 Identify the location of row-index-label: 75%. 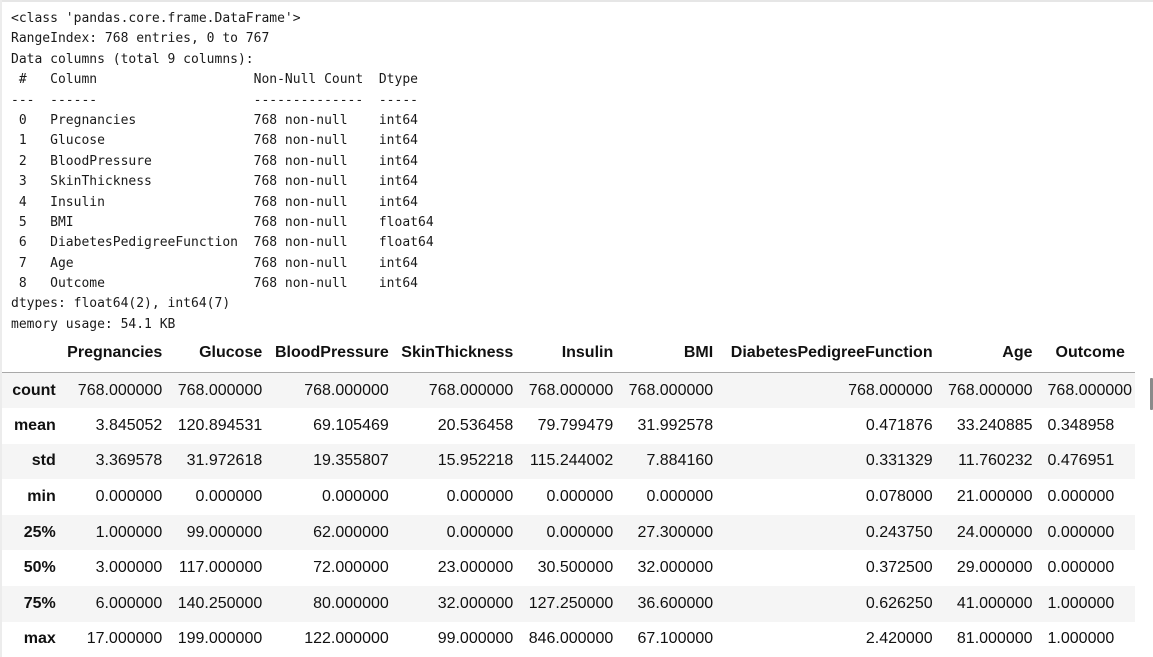
(39, 603).